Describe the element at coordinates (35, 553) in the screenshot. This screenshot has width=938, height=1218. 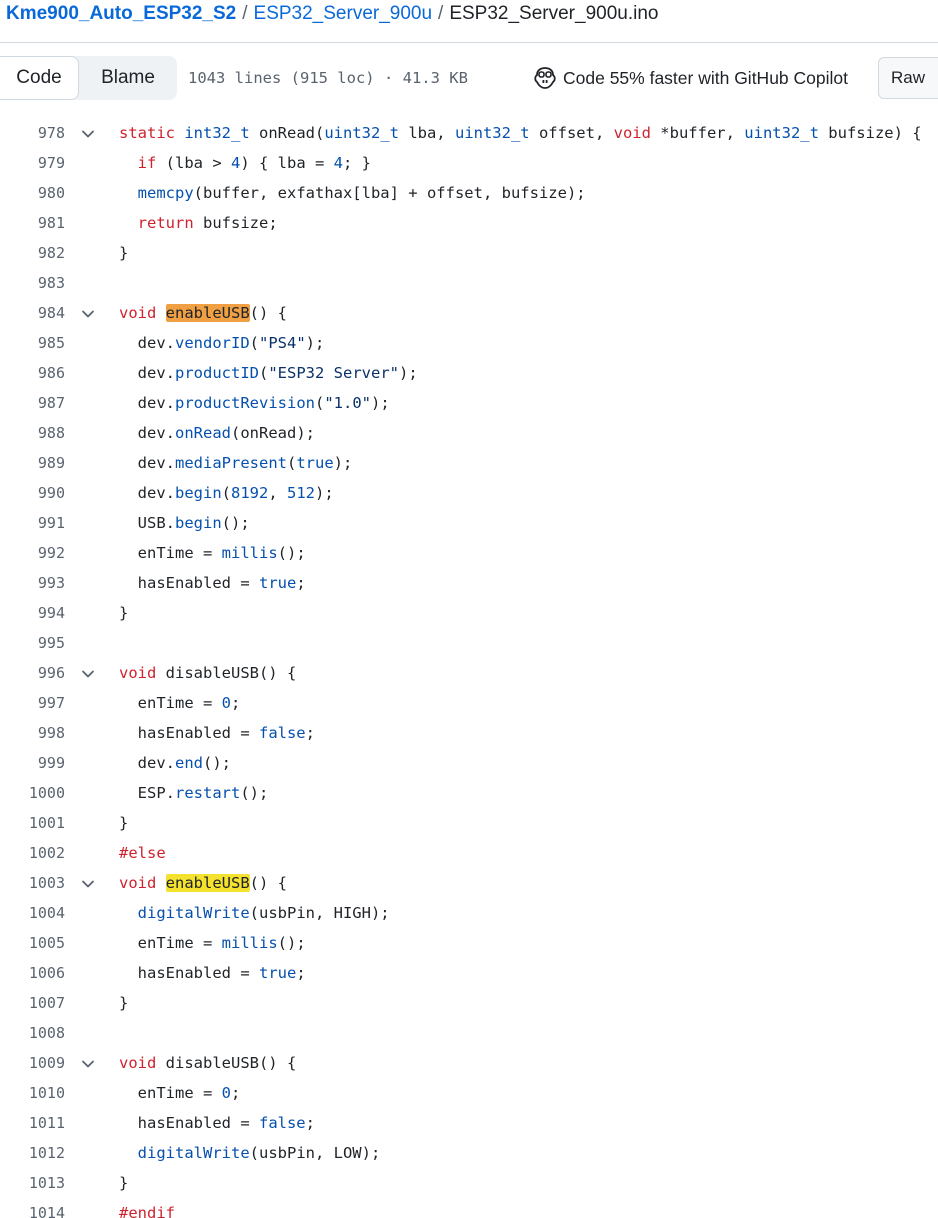
I see `line-number: 992` at that location.